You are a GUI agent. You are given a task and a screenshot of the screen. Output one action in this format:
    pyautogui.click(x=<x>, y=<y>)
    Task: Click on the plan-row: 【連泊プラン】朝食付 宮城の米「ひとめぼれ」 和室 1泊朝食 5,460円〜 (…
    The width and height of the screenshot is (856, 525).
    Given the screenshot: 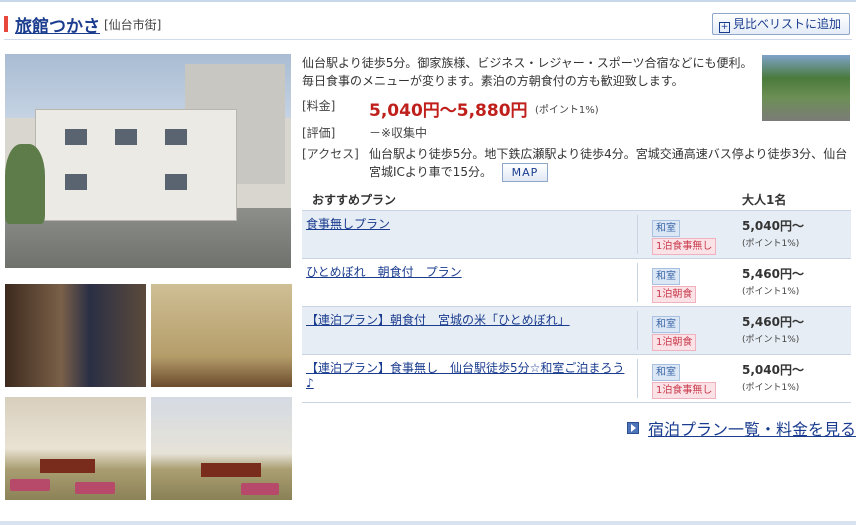 What is the action you would take?
    pyautogui.click(x=576, y=331)
    